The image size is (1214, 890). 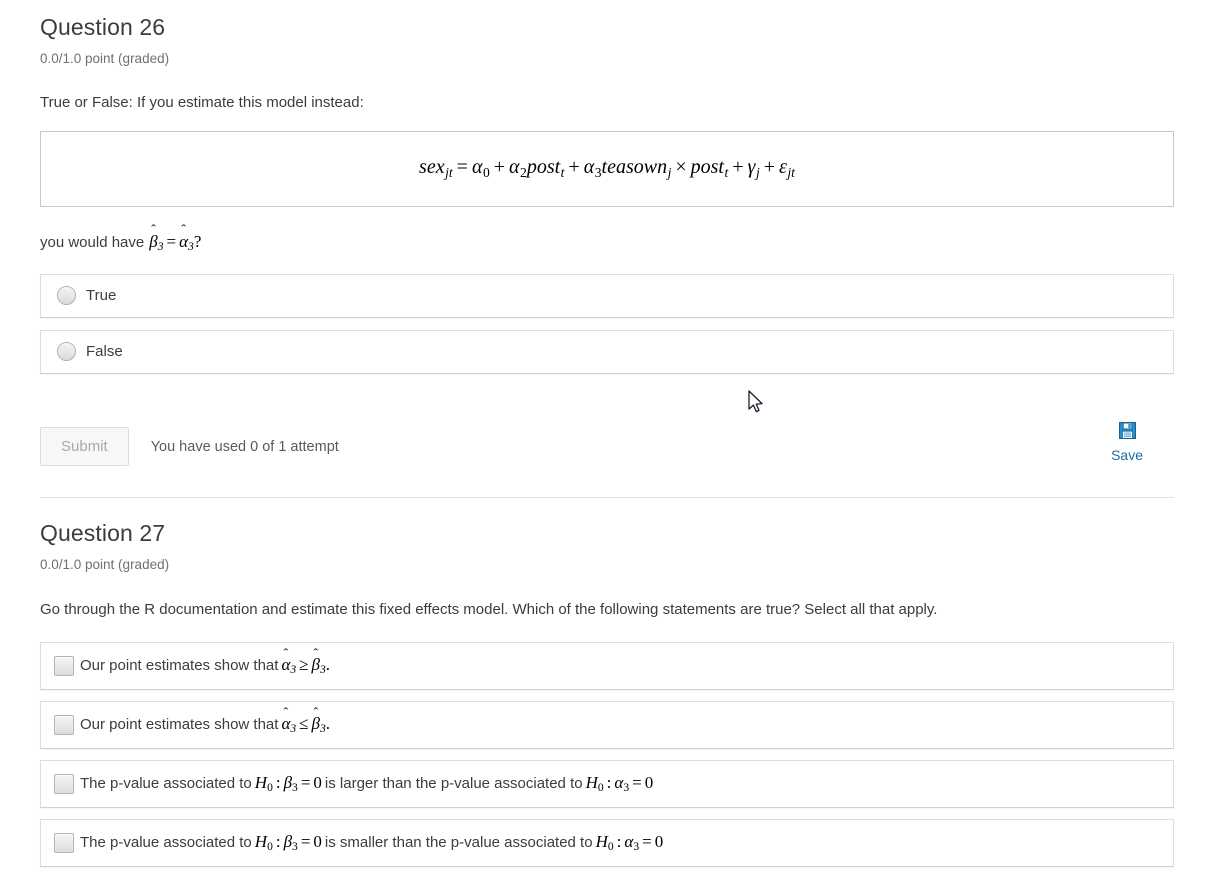 I want to click on checkbox-icon-pvalue-smaller, so click(x=64, y=842).